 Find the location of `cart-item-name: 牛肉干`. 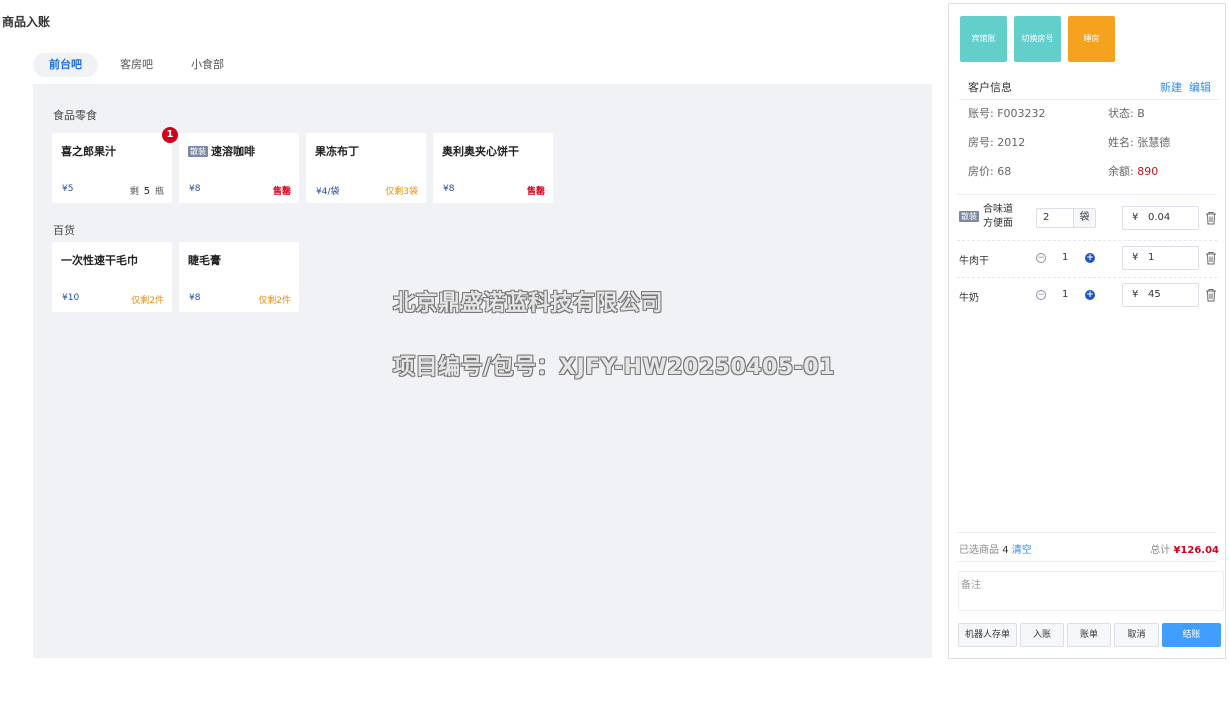

cart-item-name: 牛肉干 is located at coordinates (974, 261).